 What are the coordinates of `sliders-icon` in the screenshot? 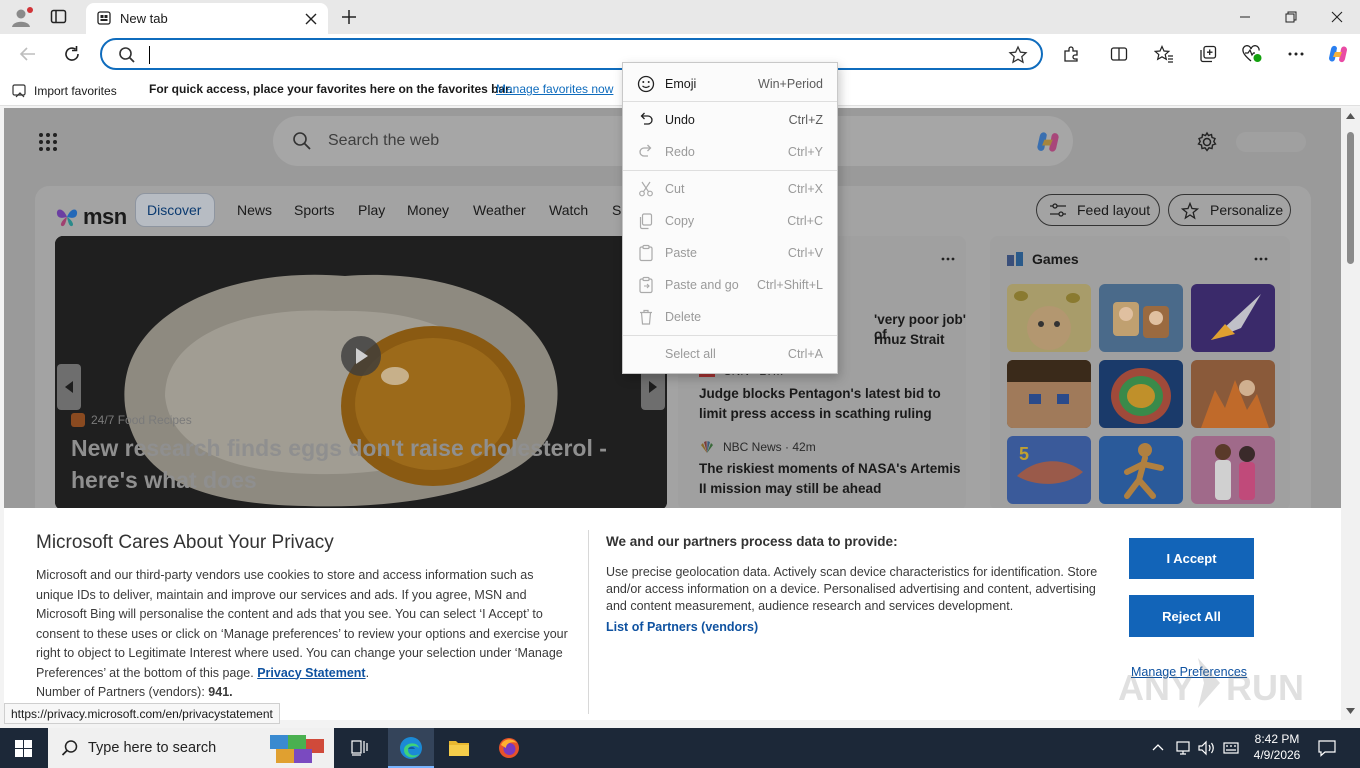 It's located at (1058, 210).